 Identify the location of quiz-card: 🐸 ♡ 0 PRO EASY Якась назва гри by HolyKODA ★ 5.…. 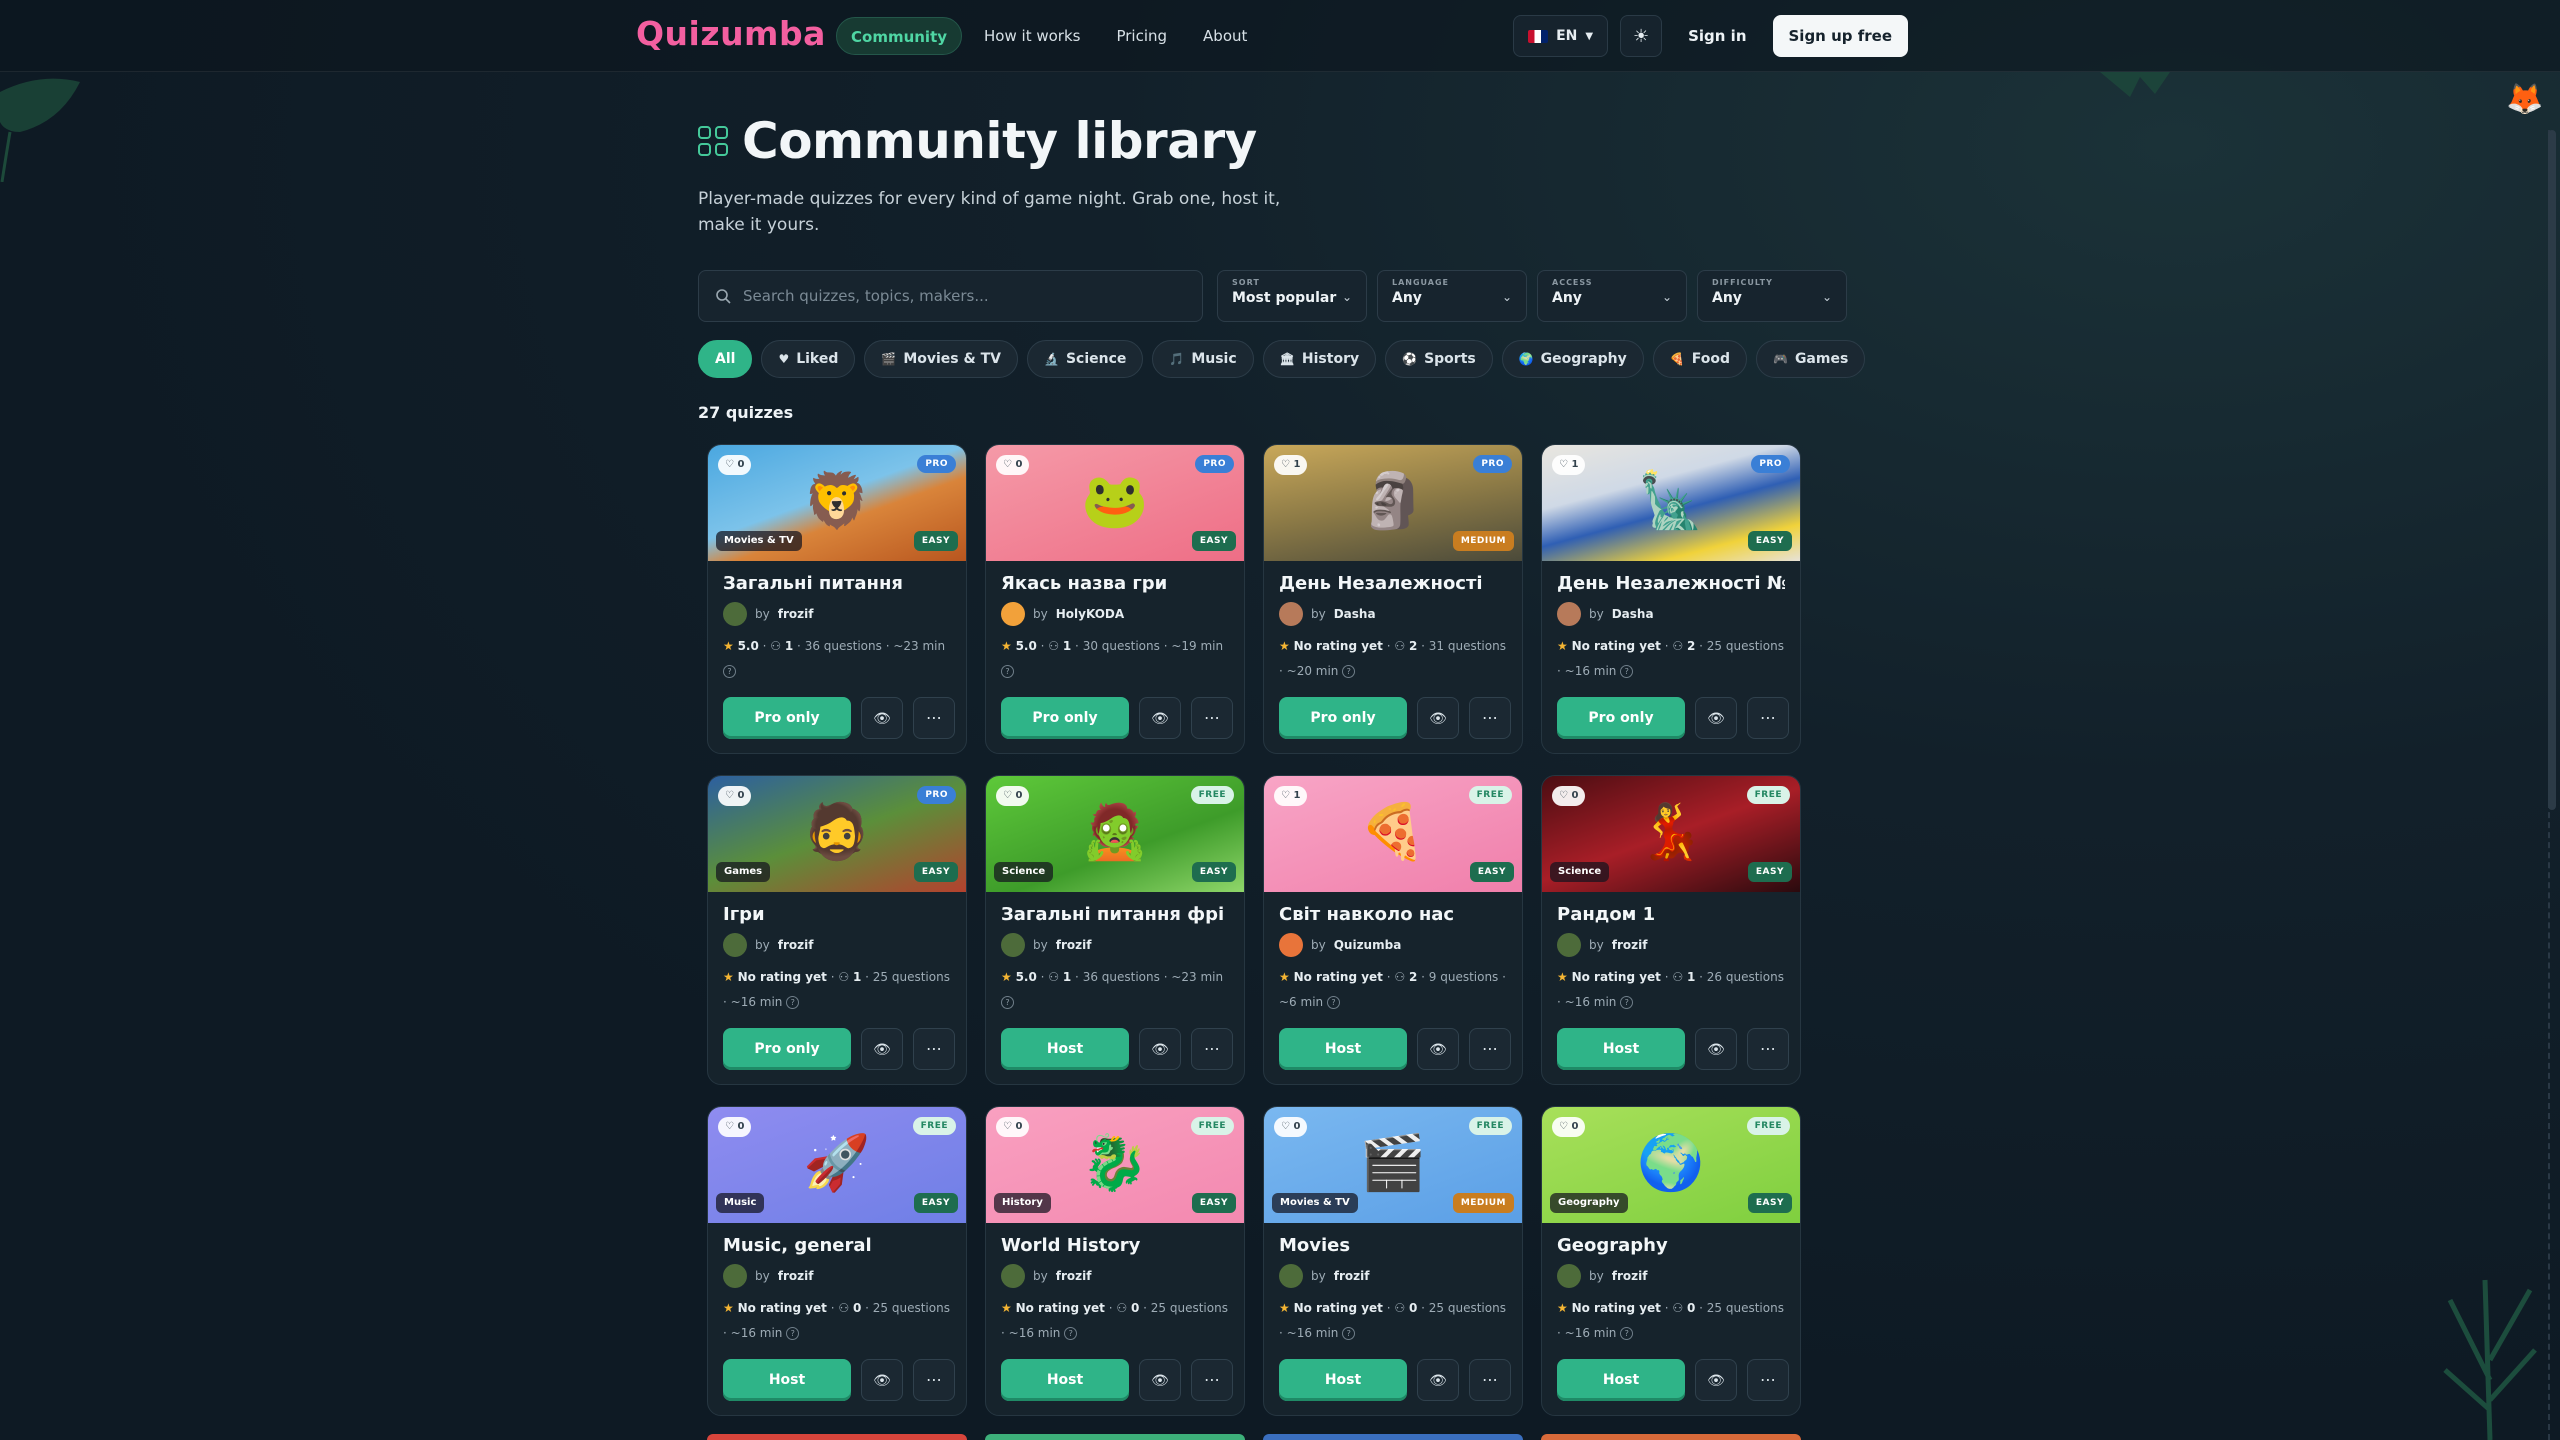
(1115, 599).